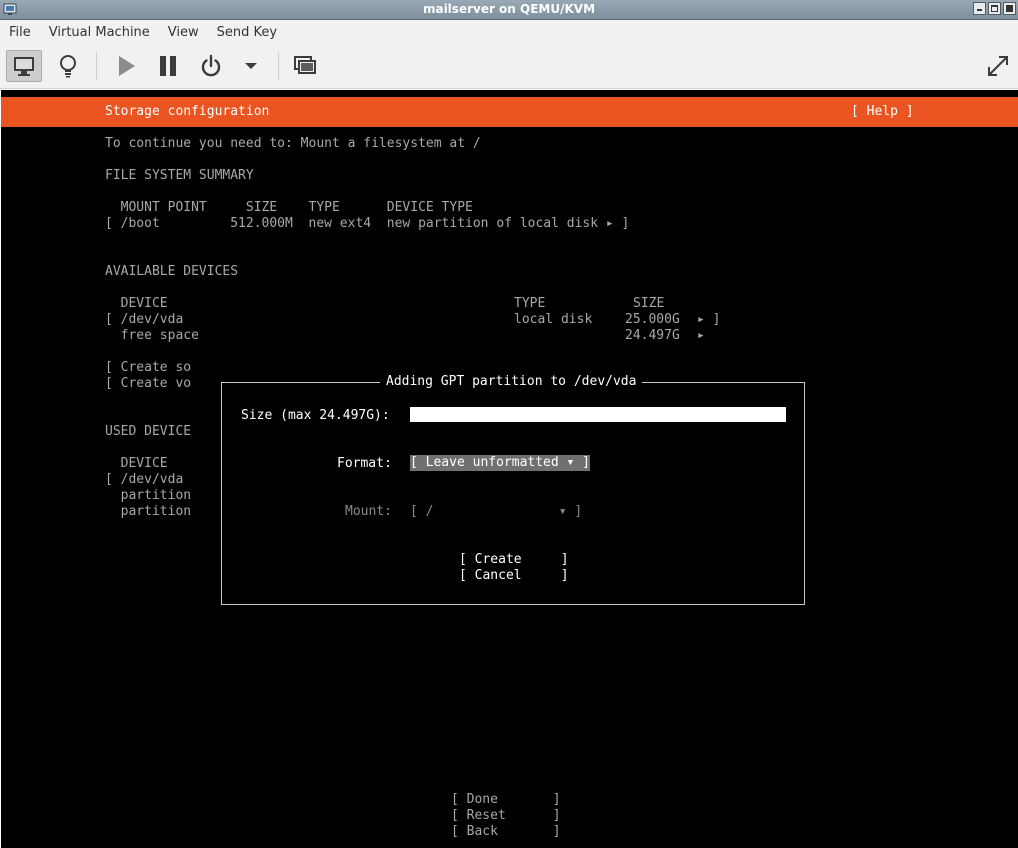 Image resolution: width=1018 pixels, height=848 pixels. I want to click on window-titlebar: mailserver on QEMU/KVM, so click(509, 10).